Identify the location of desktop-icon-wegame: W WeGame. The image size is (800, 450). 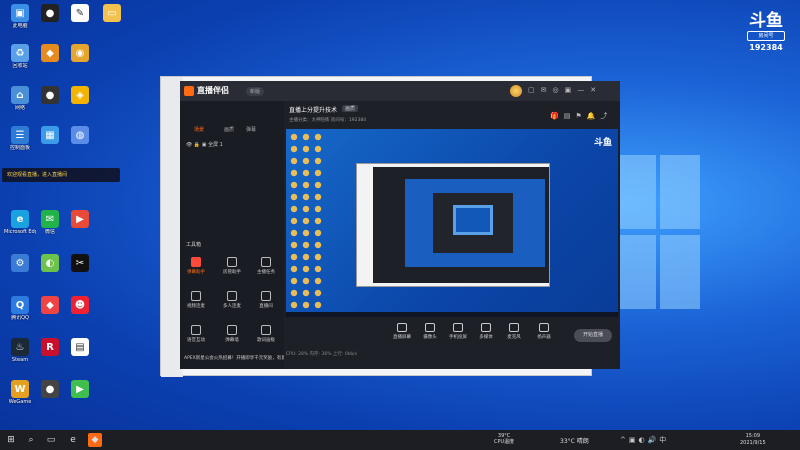
(20, 392).